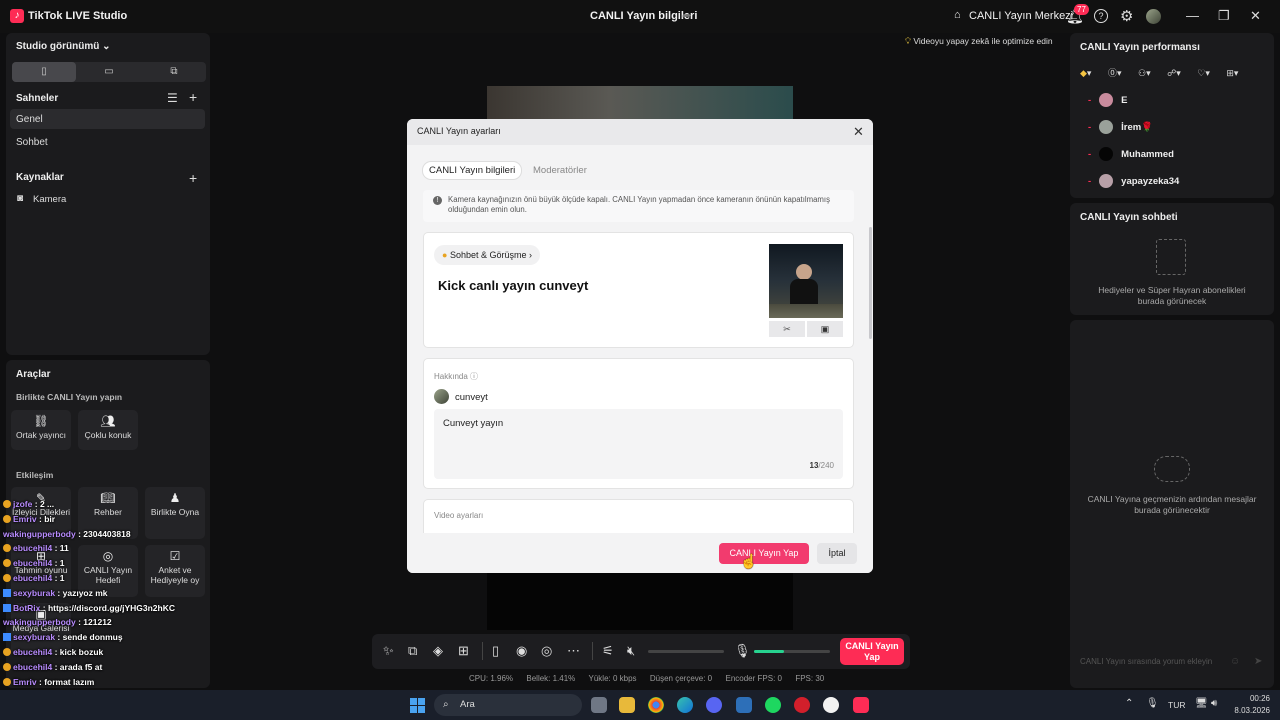 This screenshot has width=1280, height=720. What do you see at coordinates (1101, 16) in the screenshot?
I see `help-icon: ?` at bounding box center [1101, 16].